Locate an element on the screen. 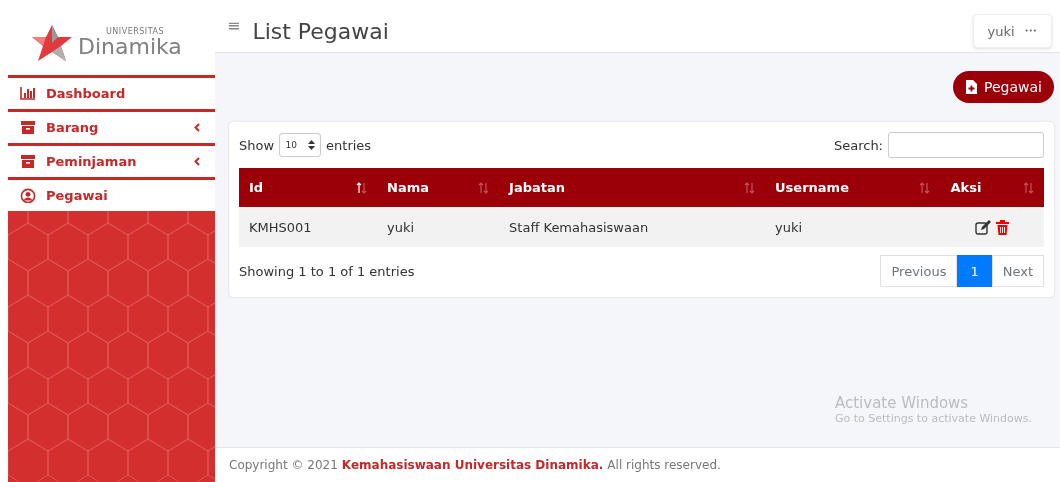  entries-label: entries is located at coordinates (349, 145).